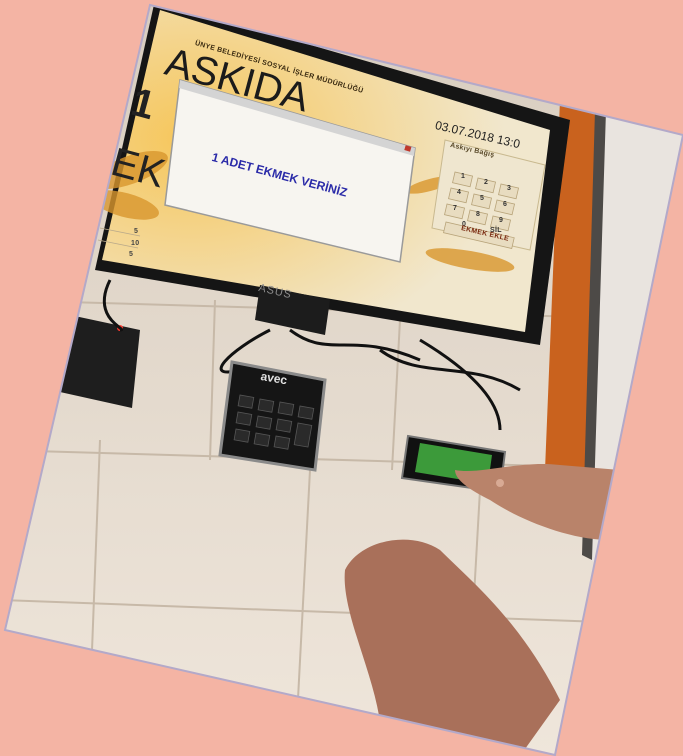 The width and height of the screenshot is (683, 756). Describe the element at coordinates (131, 254) in the screenshot. I see `left-row-3: 5` at that location.